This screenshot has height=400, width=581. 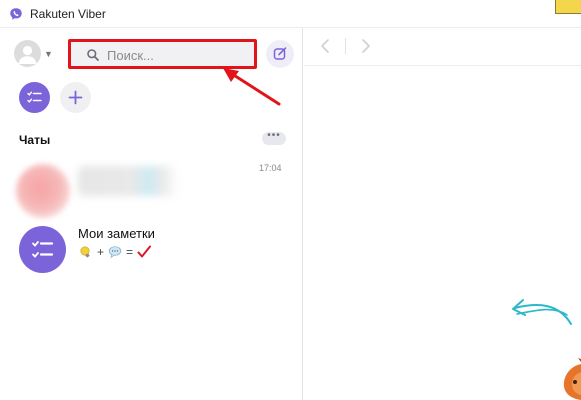 What do you see at coordinates (144, 251) in the screenshot?
I see `checkmark-icon` at bounding box center [144, 251].